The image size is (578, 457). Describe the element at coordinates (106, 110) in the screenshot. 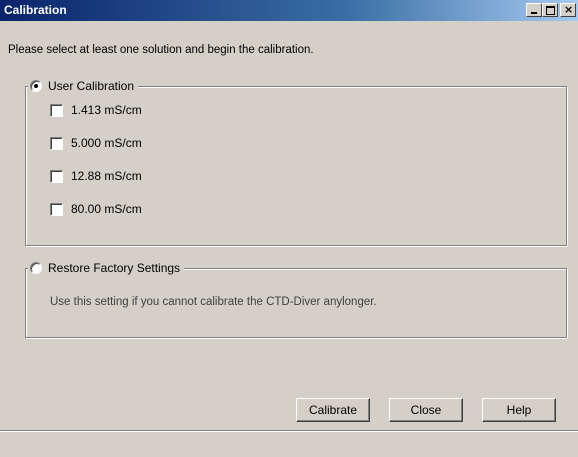

I see `solution-label: 1.413 mS/cm` at that location.